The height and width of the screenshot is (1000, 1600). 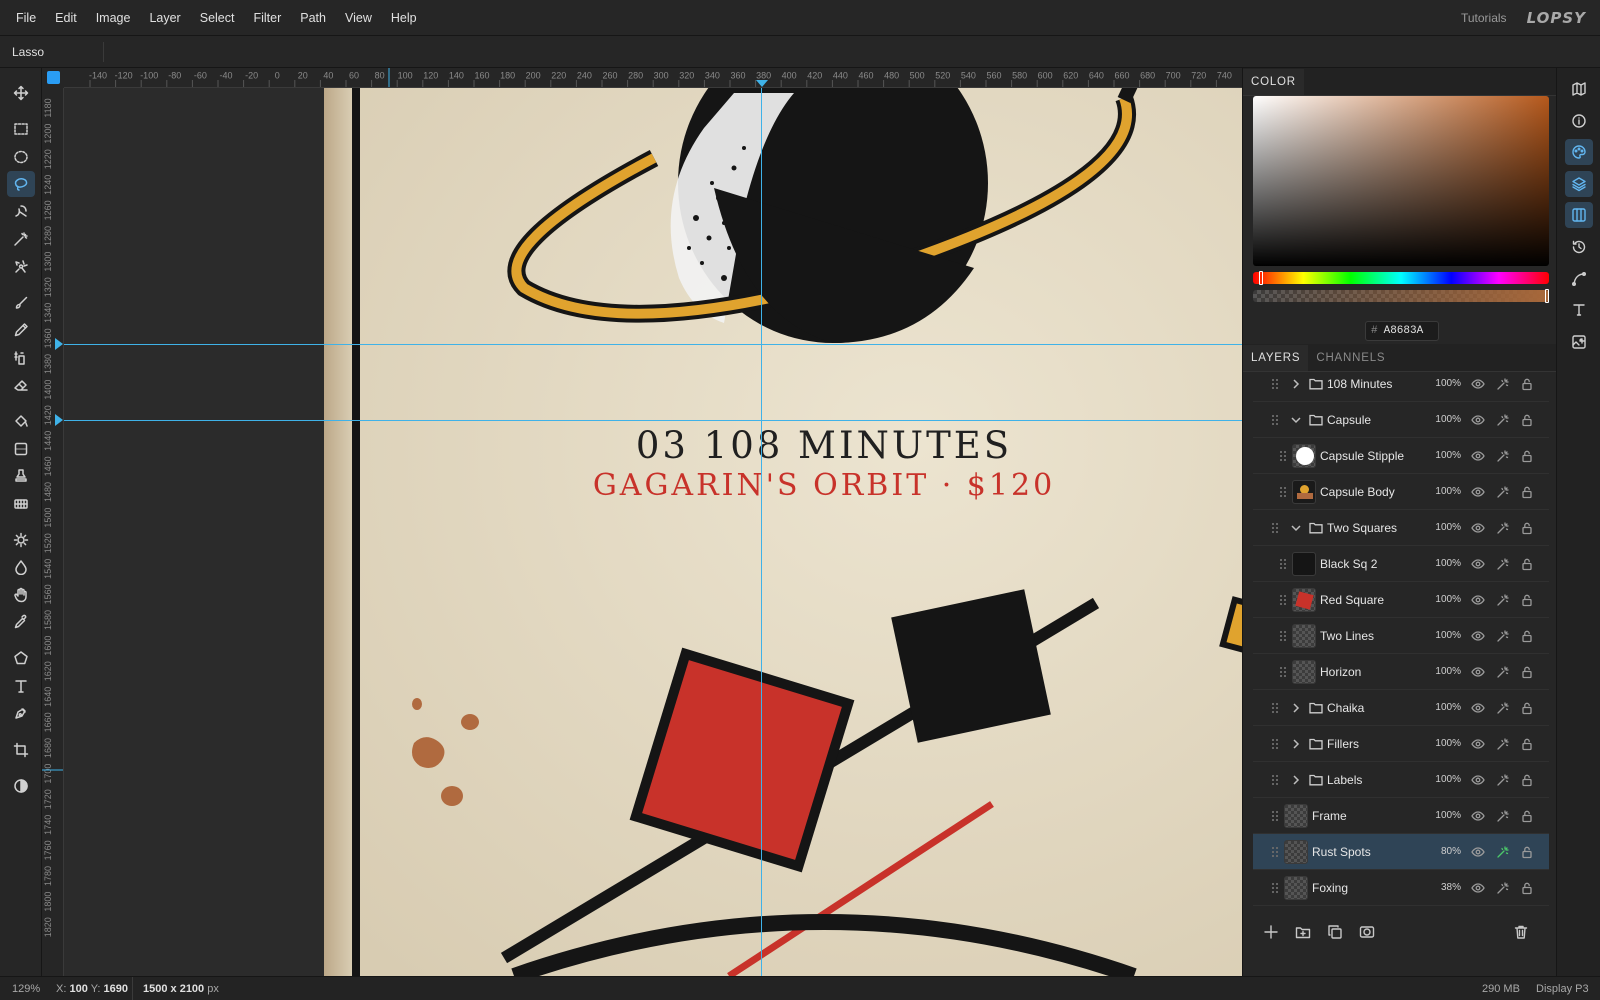 I want to click on layer-name: Chaika, so click(x=1345, y=708).